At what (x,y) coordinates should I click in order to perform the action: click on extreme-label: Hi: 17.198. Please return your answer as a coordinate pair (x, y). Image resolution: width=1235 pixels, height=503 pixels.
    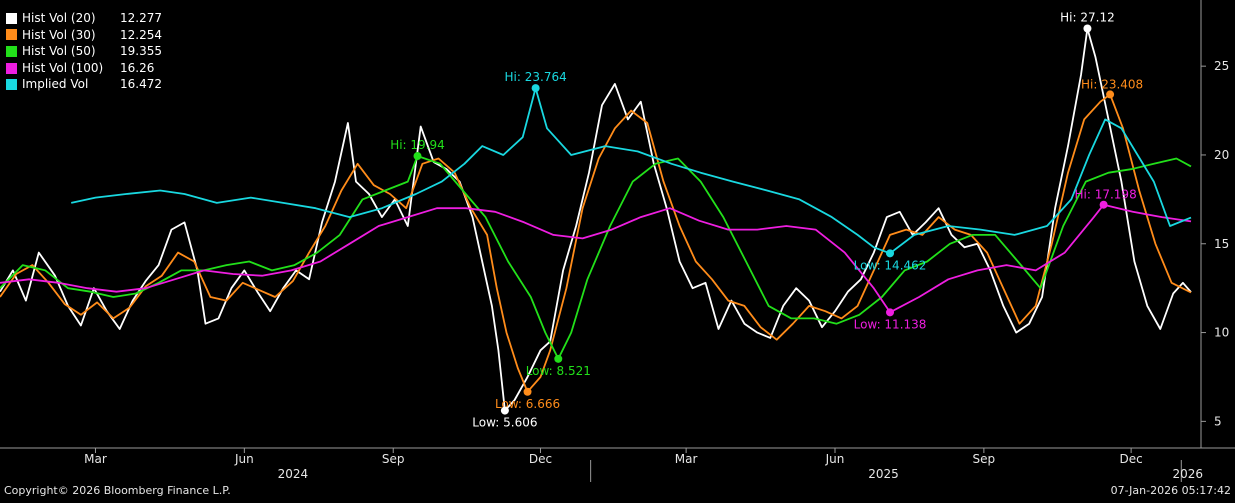
    Looking at the image, I should click on (1106, 195).